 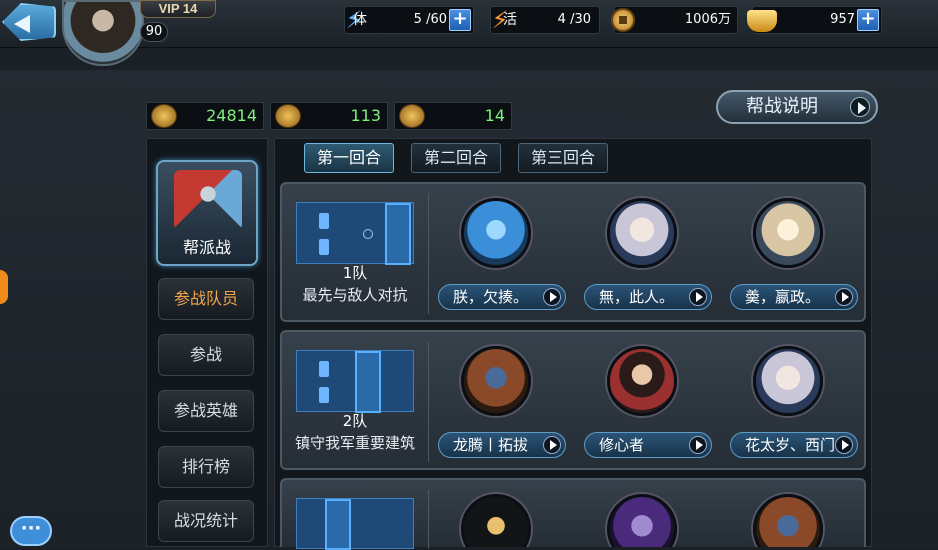 What do you see at coordinates (430, 19) in the screenshot?
I see `stamina-value: 5 /60` at bounding box center [430, 19].